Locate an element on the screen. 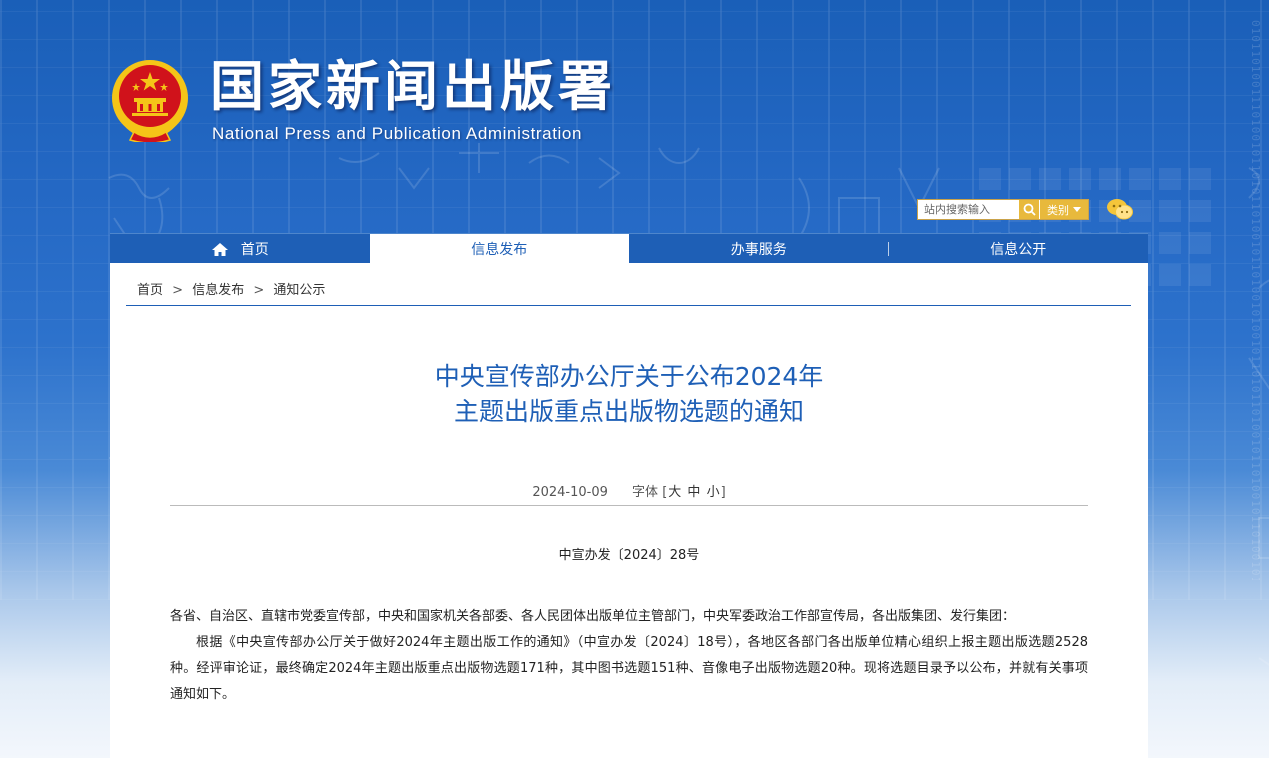 The width and height of the screenshot is (1269, 758). nav-label-services: 办事服务 is located at coordinates (758, 250).